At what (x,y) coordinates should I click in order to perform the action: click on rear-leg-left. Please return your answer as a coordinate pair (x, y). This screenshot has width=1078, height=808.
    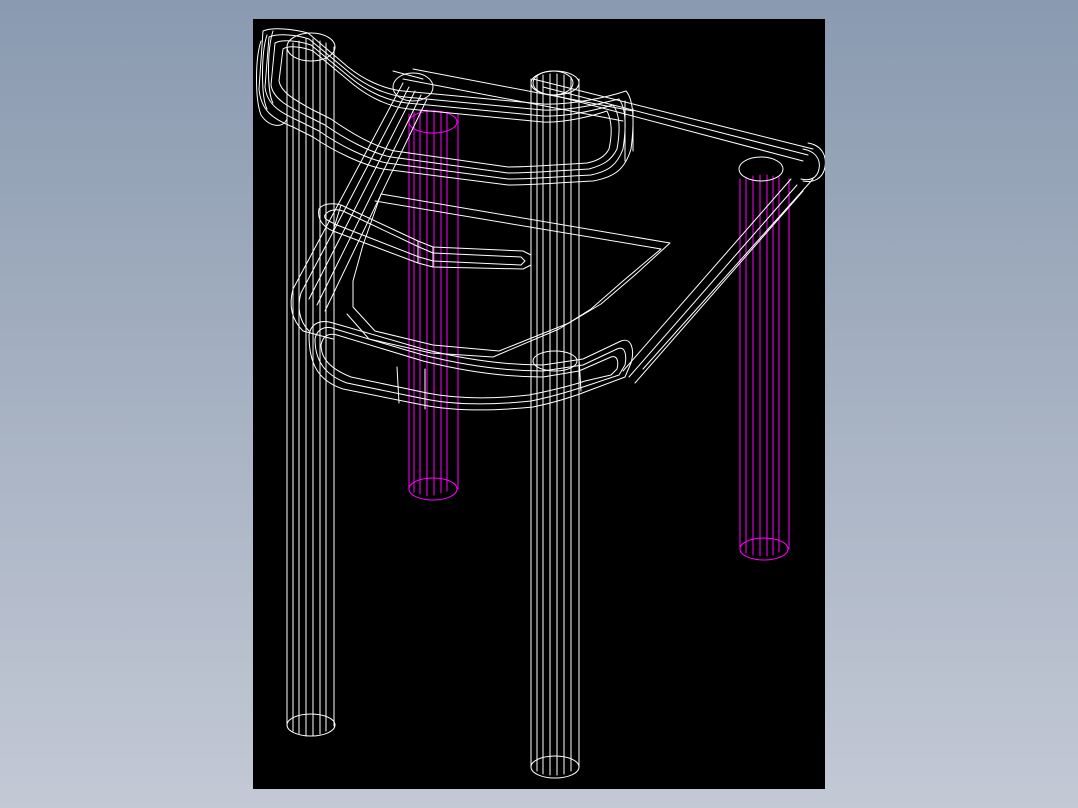
    Looking at the image, I should click on (433, 305).